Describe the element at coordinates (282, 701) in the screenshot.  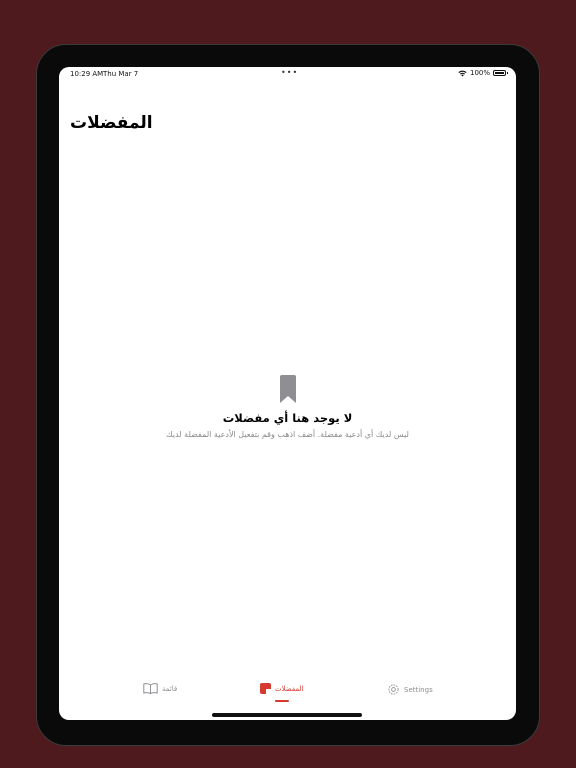
I see `active-tab-indicator` at that location.